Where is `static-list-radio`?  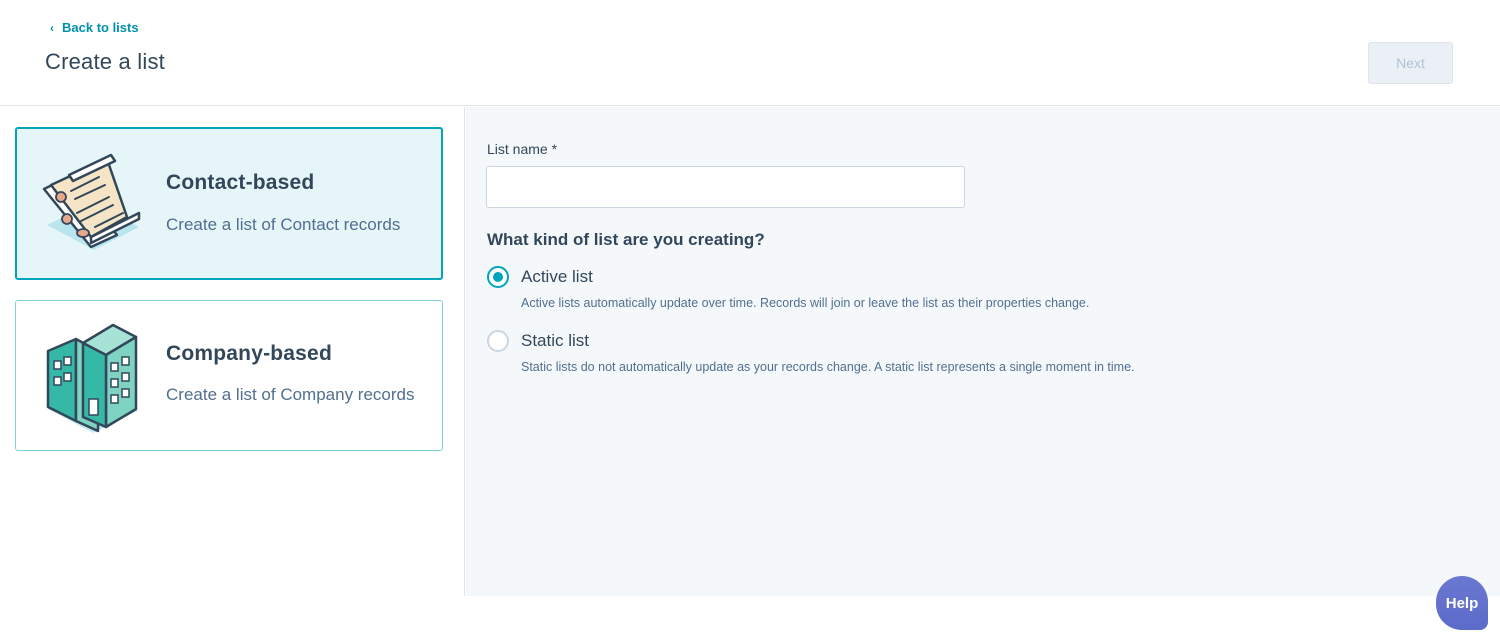 static-list-radio is located at coordinates (498, 341).